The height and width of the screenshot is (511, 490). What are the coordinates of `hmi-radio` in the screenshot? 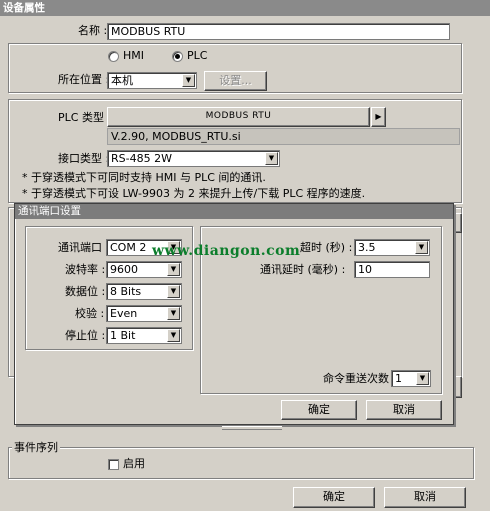 It's located at (113, 56).